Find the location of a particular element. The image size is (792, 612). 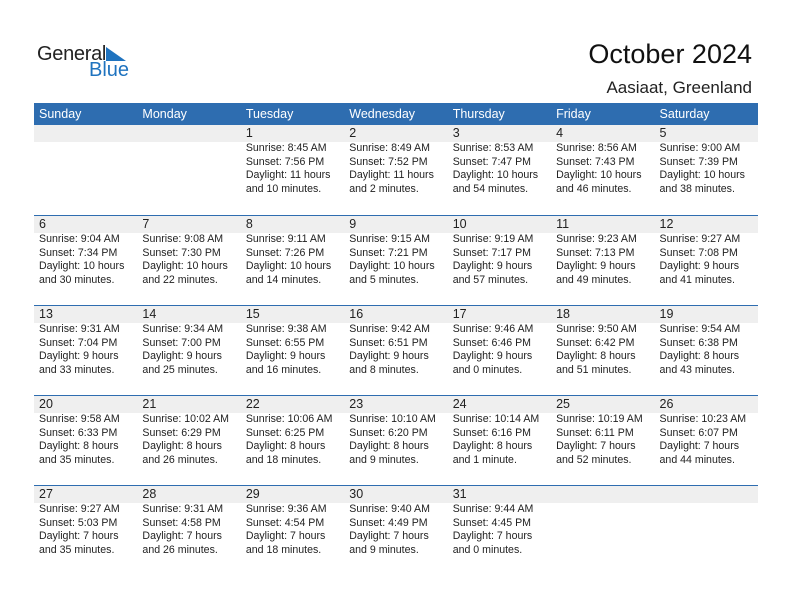

sunset-text: Sunset: 4:45 PM is located at coordinates (492, 522).